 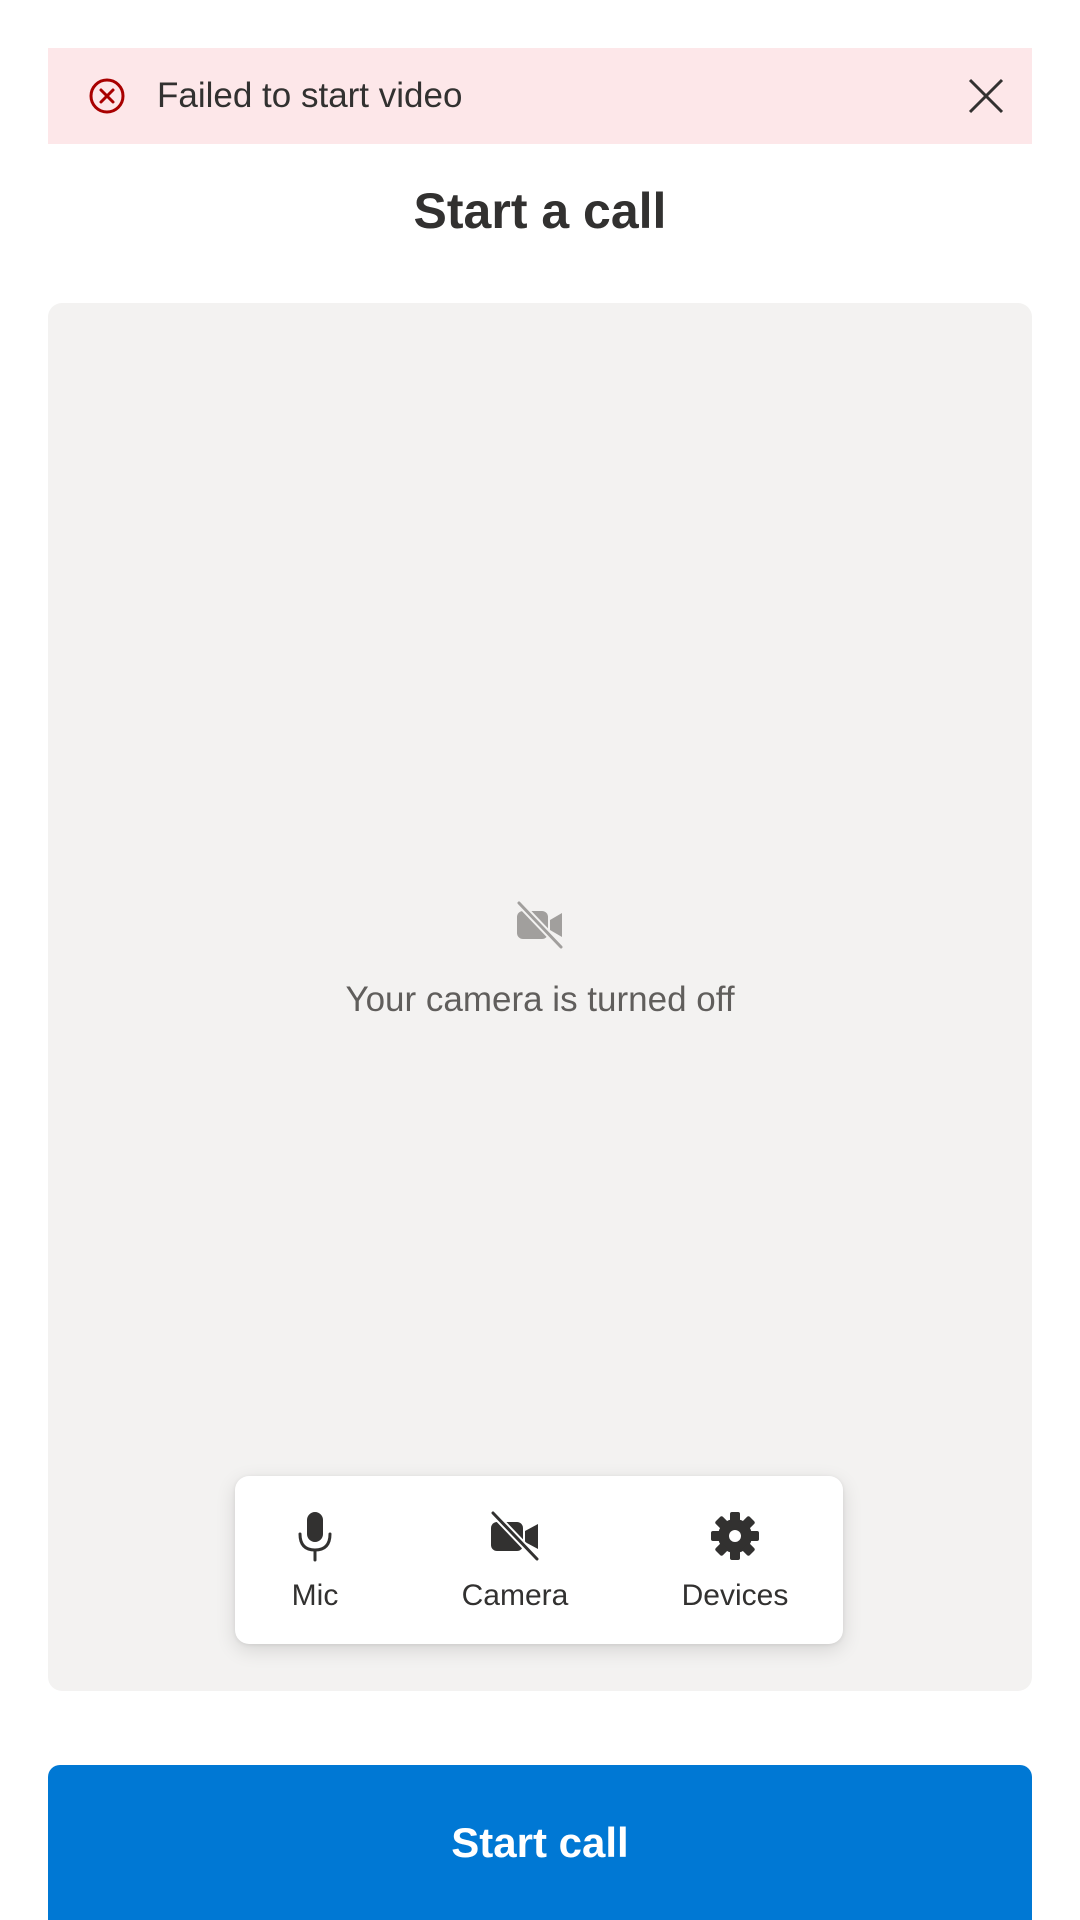 I want to click on camera-label: Camera, so click(x=515, y=1595).